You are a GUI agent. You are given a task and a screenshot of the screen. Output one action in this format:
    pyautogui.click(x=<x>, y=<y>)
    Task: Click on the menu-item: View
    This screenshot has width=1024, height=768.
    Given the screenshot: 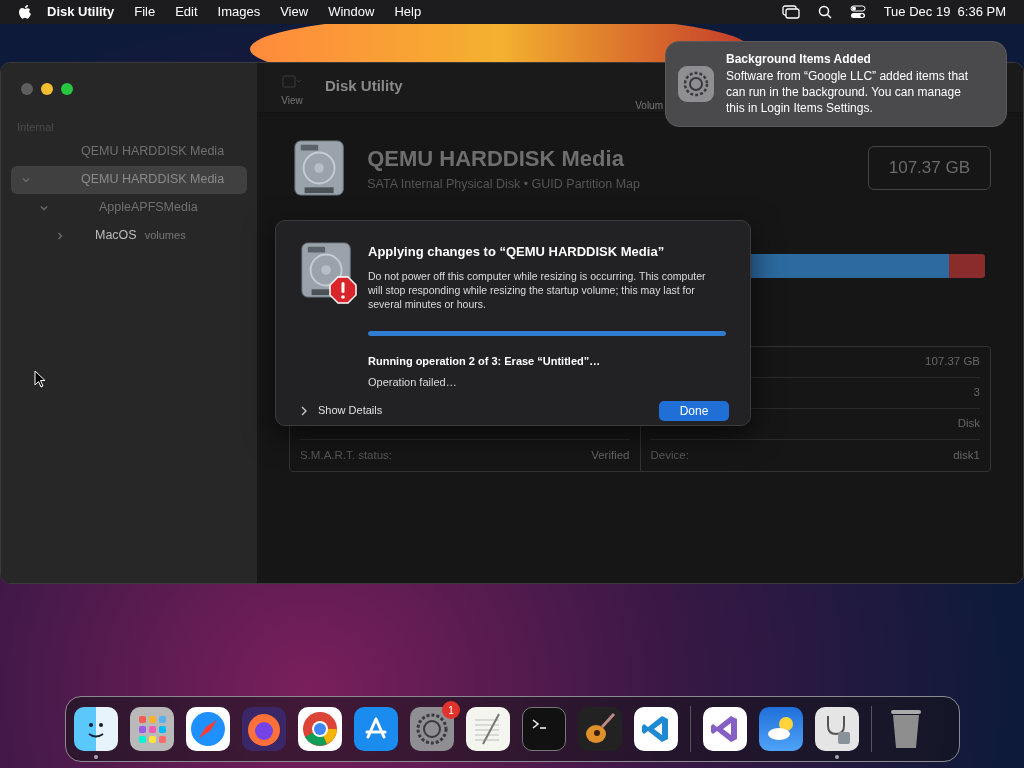 What is the action you would take?
    pyautogui.click(x=294, y=12)
    